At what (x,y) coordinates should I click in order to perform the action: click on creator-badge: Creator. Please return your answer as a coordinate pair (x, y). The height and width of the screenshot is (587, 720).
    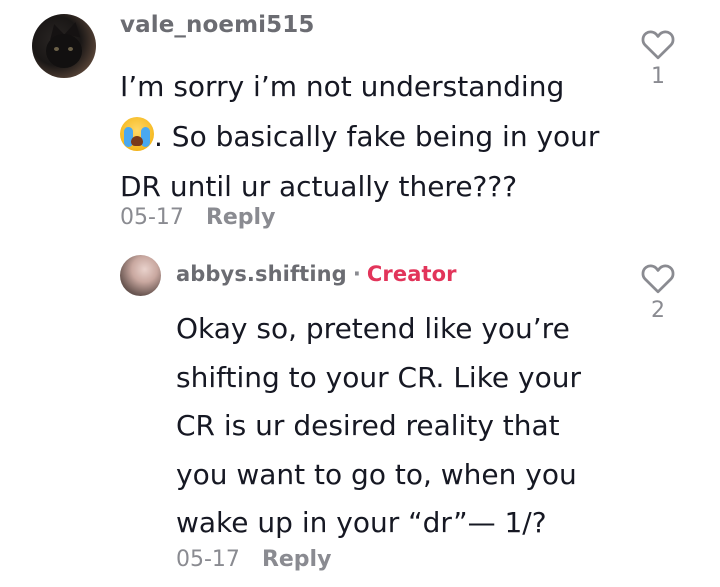
    Looking at the image, I should click on (411, 274).